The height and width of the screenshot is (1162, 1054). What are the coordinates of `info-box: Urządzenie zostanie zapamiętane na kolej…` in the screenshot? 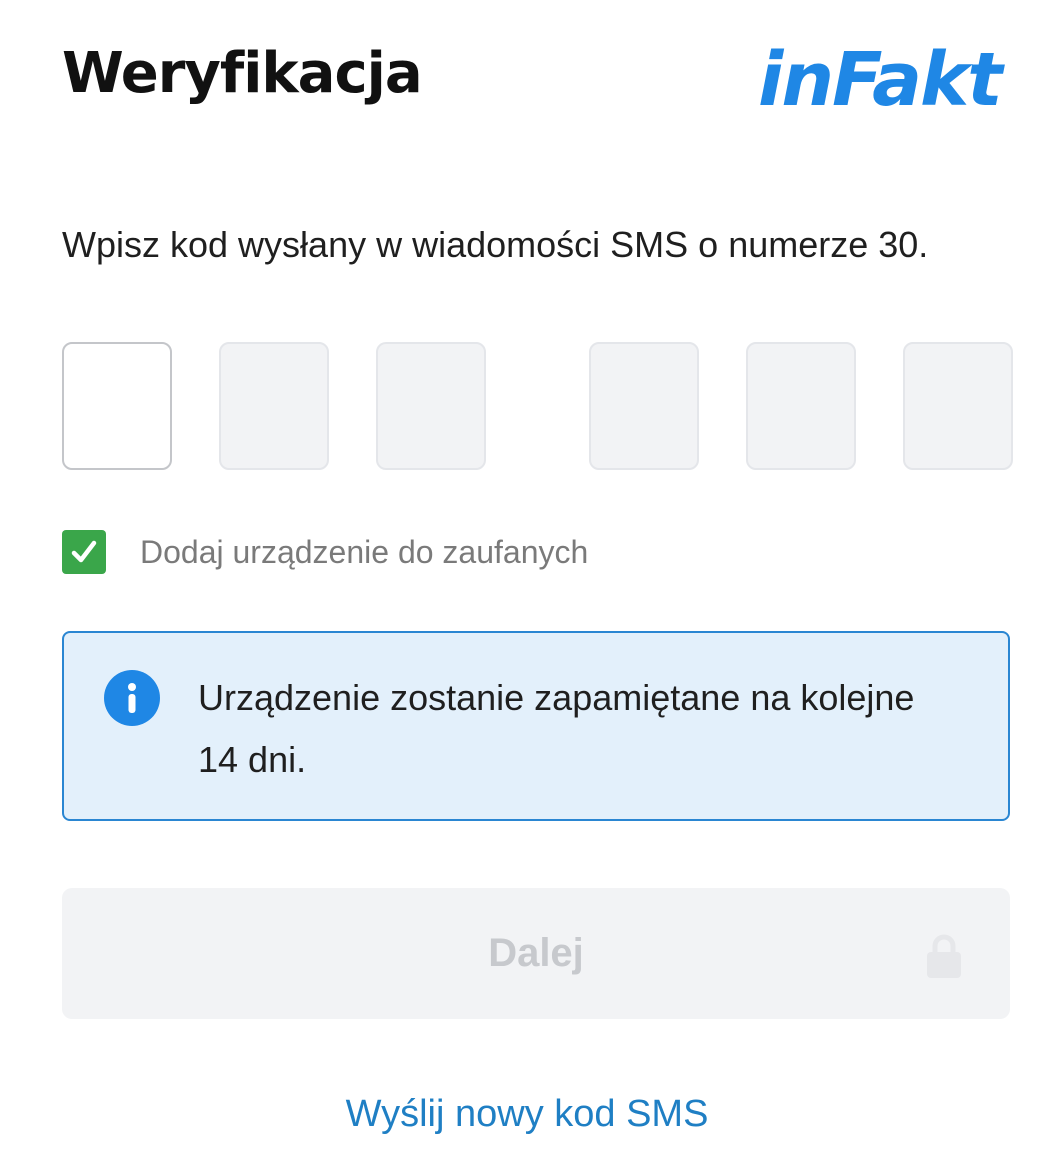 It's located at (536, 726).